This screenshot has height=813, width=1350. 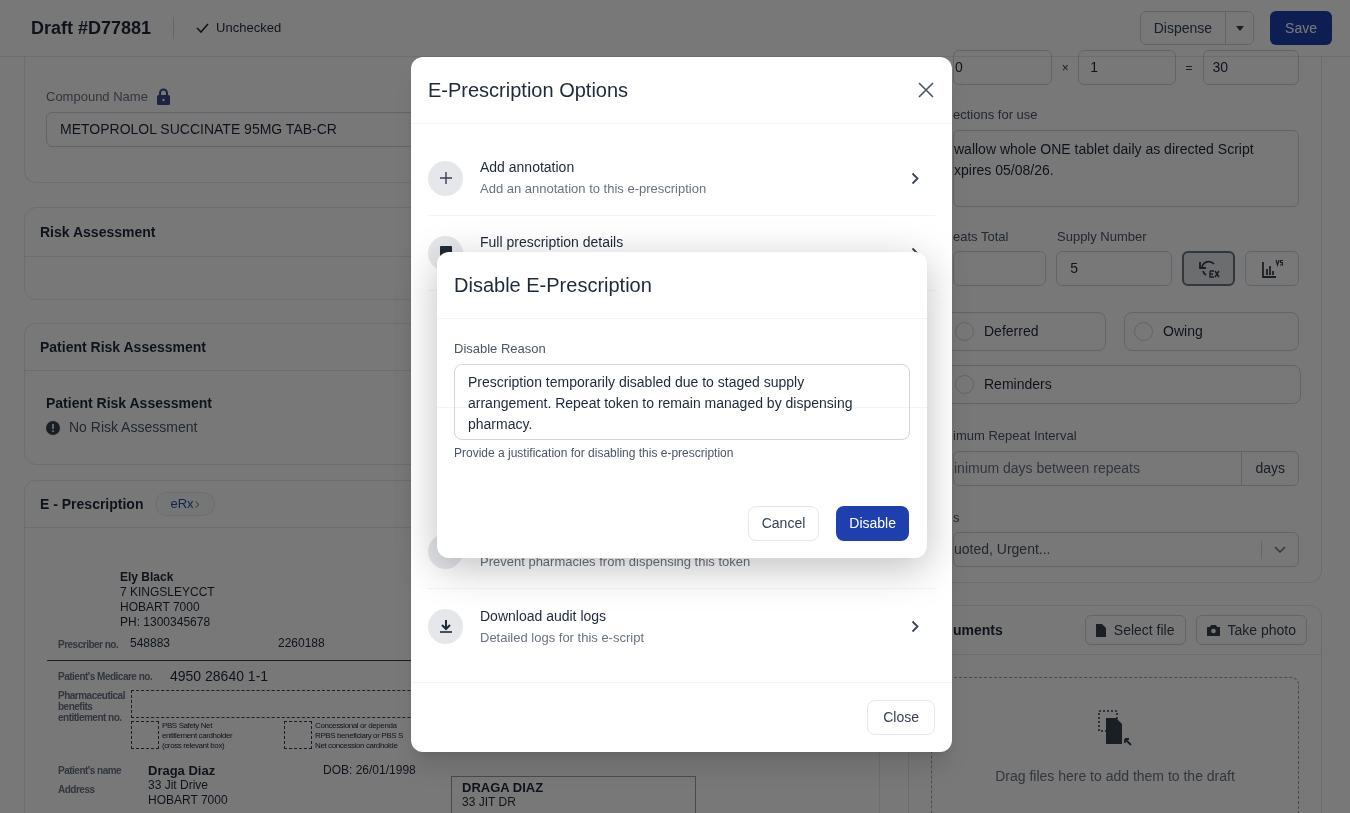 What do you see at coordinates (133, 427) in the screenshot?
I see `risk-note: No Risk Assessment` at bounding box center [133, 427].